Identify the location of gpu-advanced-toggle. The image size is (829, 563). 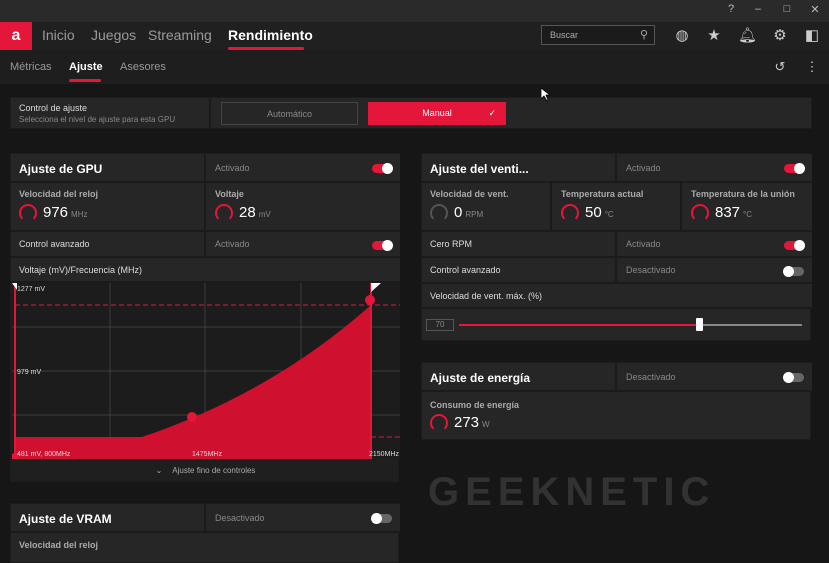
(382, 245).